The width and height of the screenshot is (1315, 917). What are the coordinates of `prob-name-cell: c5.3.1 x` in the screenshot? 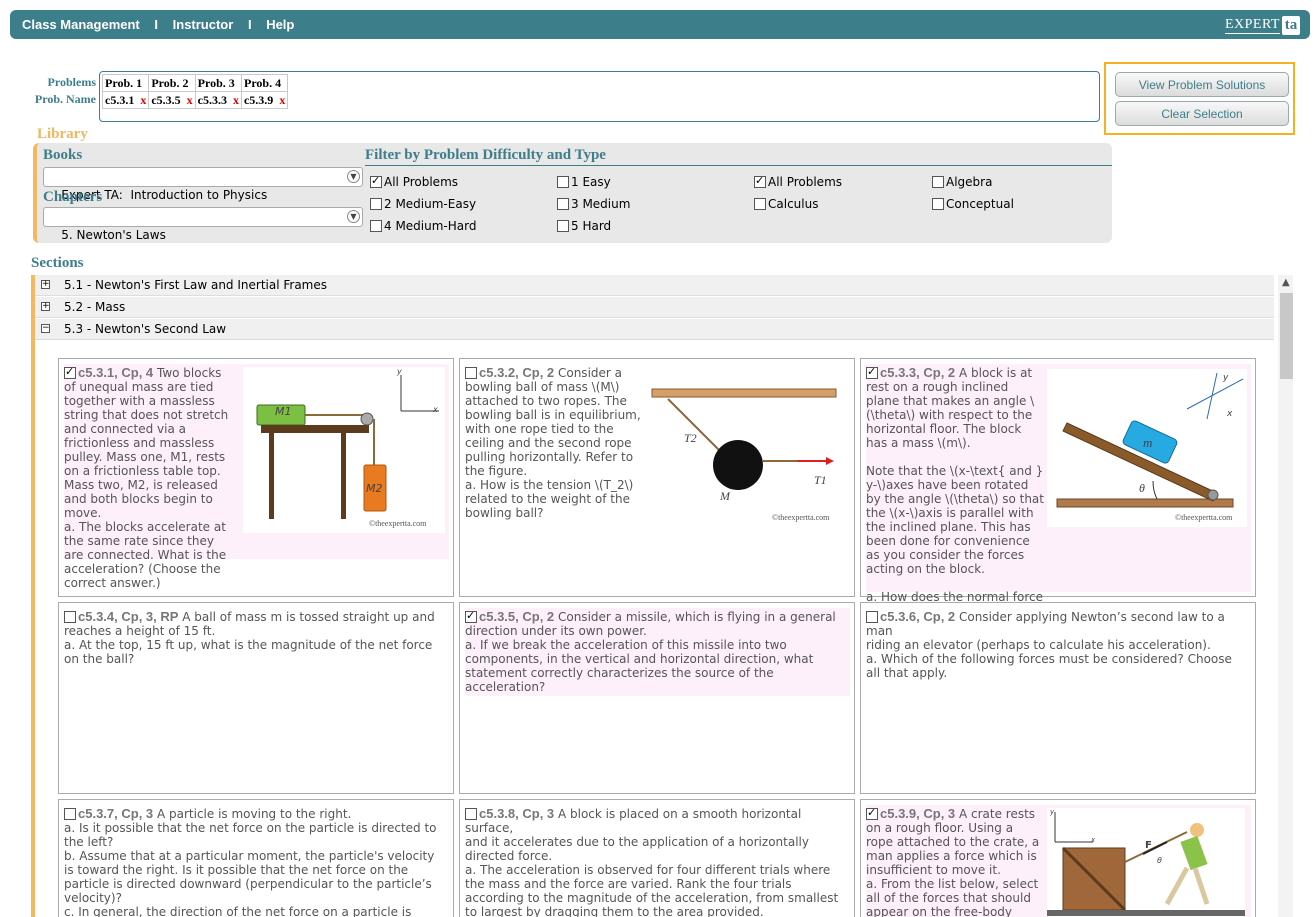 It's located at (125, 100).